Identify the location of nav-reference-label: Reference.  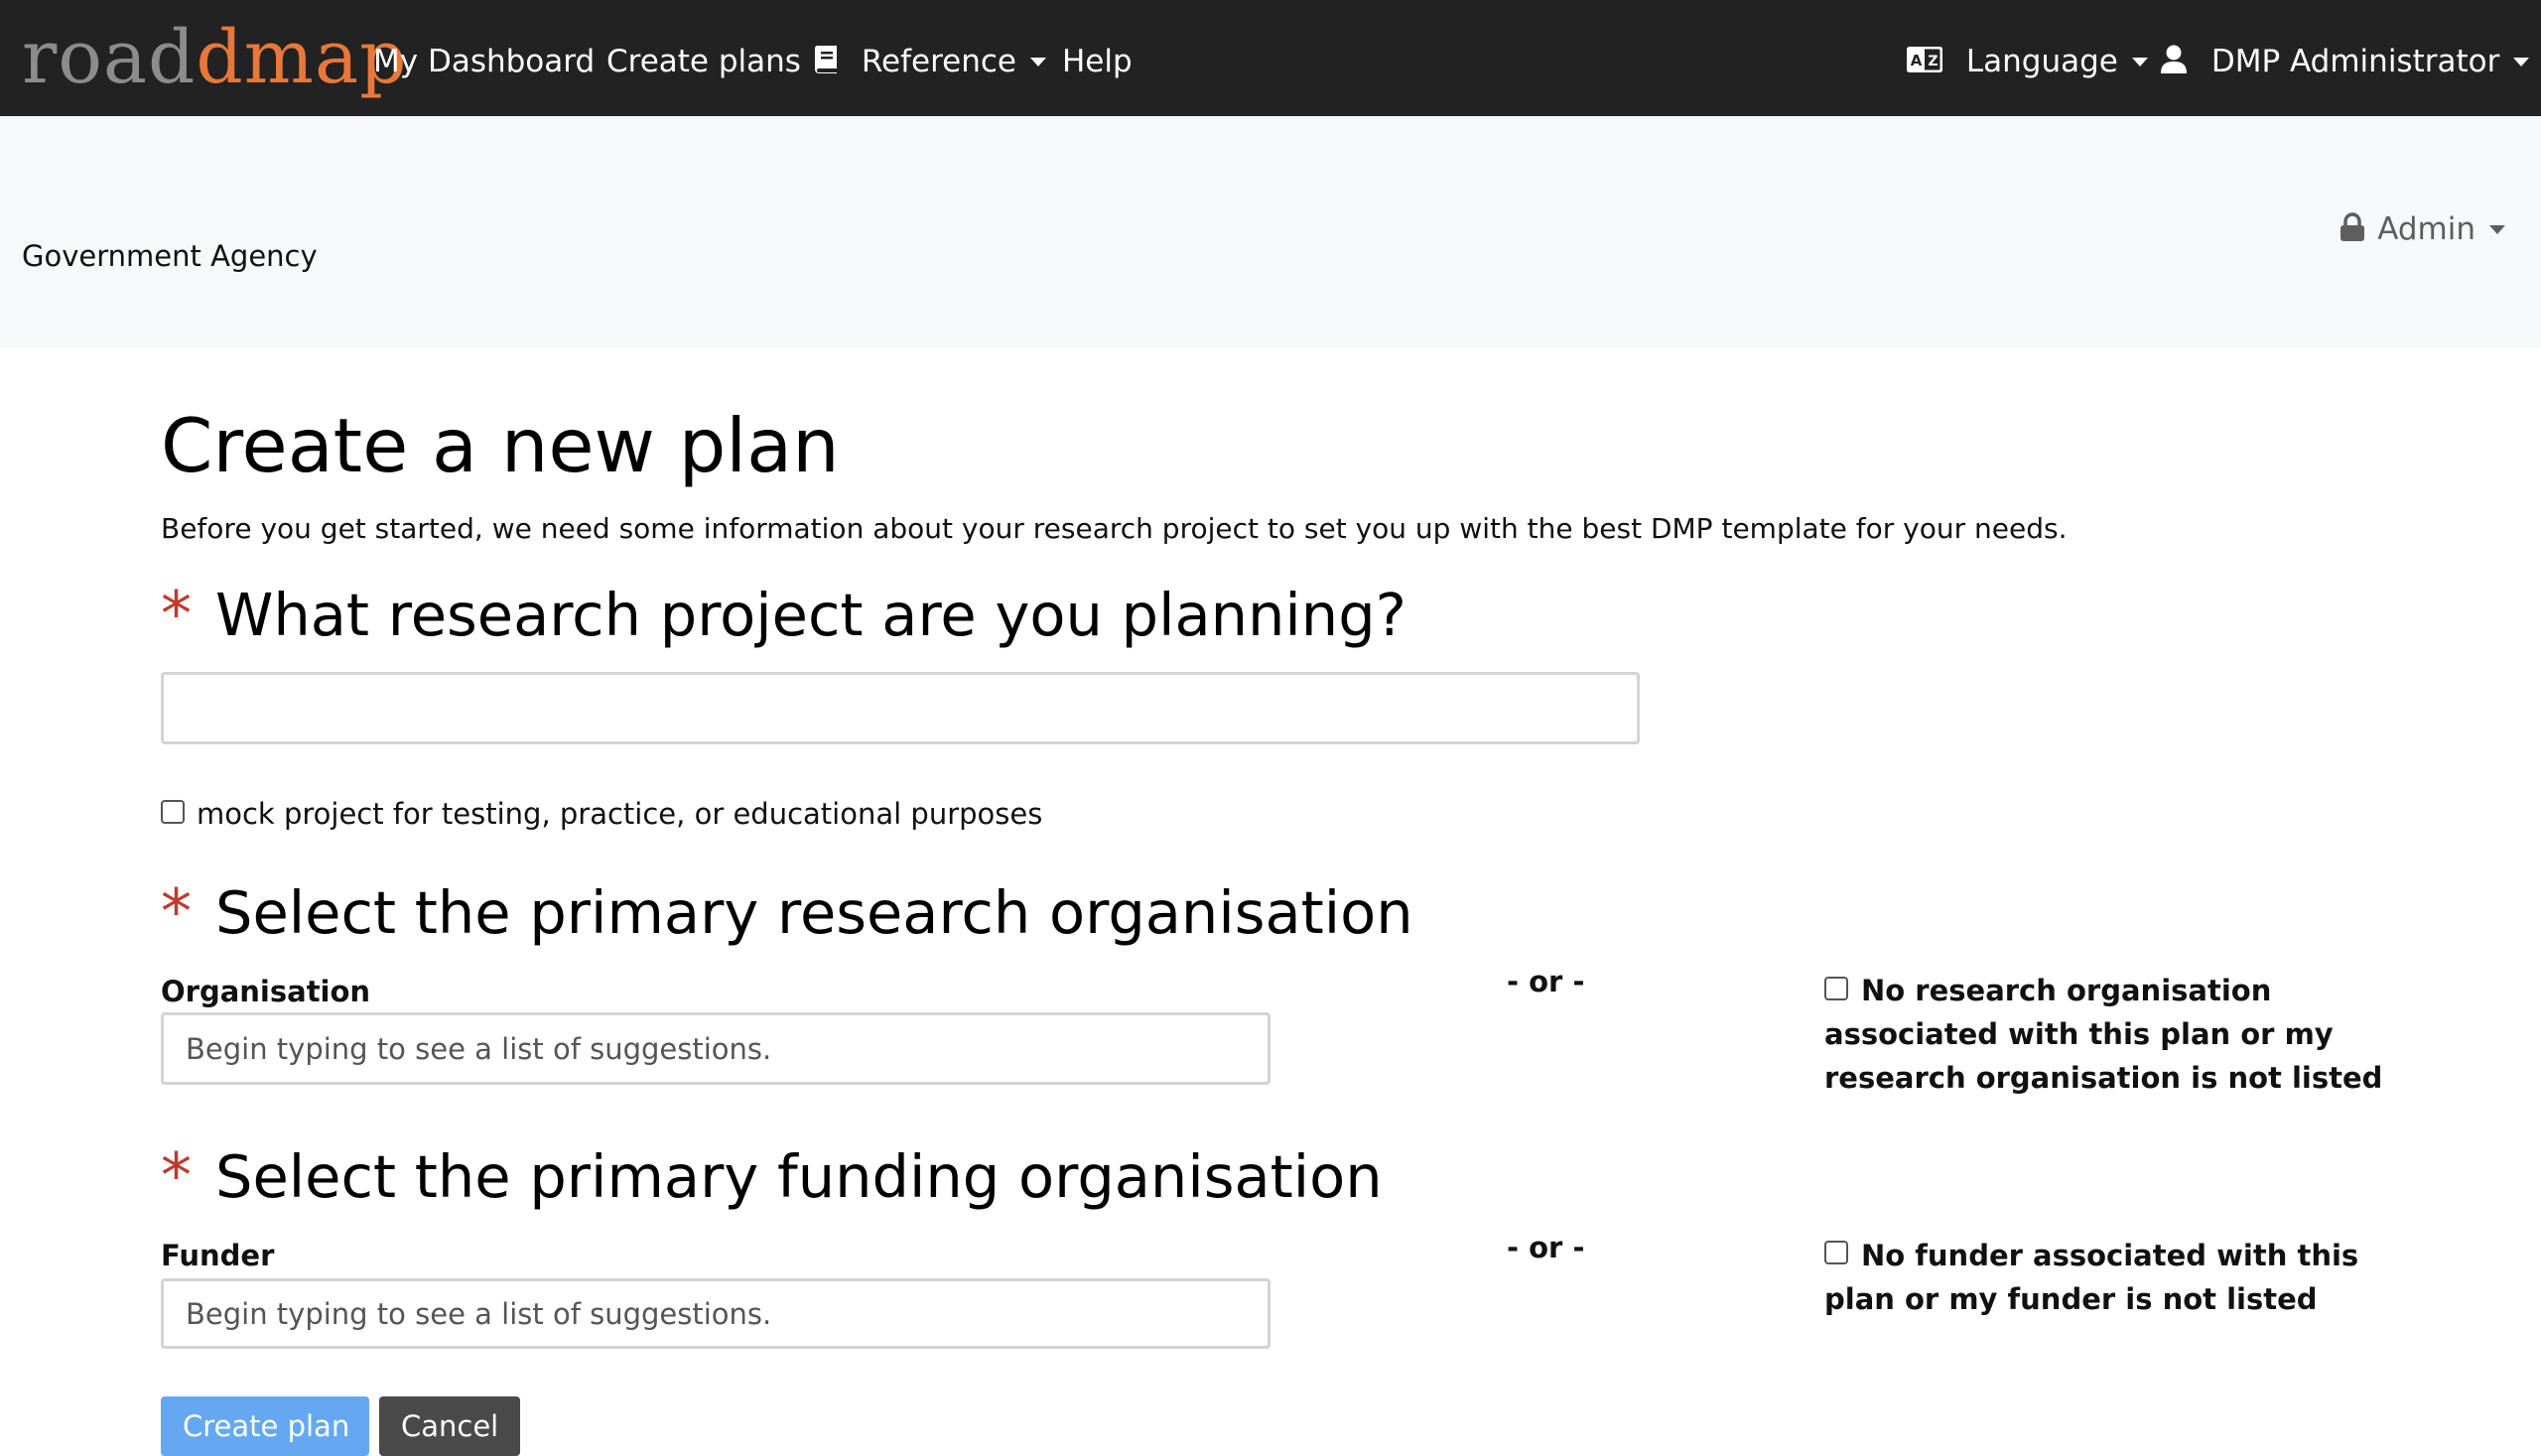
(939, 61).